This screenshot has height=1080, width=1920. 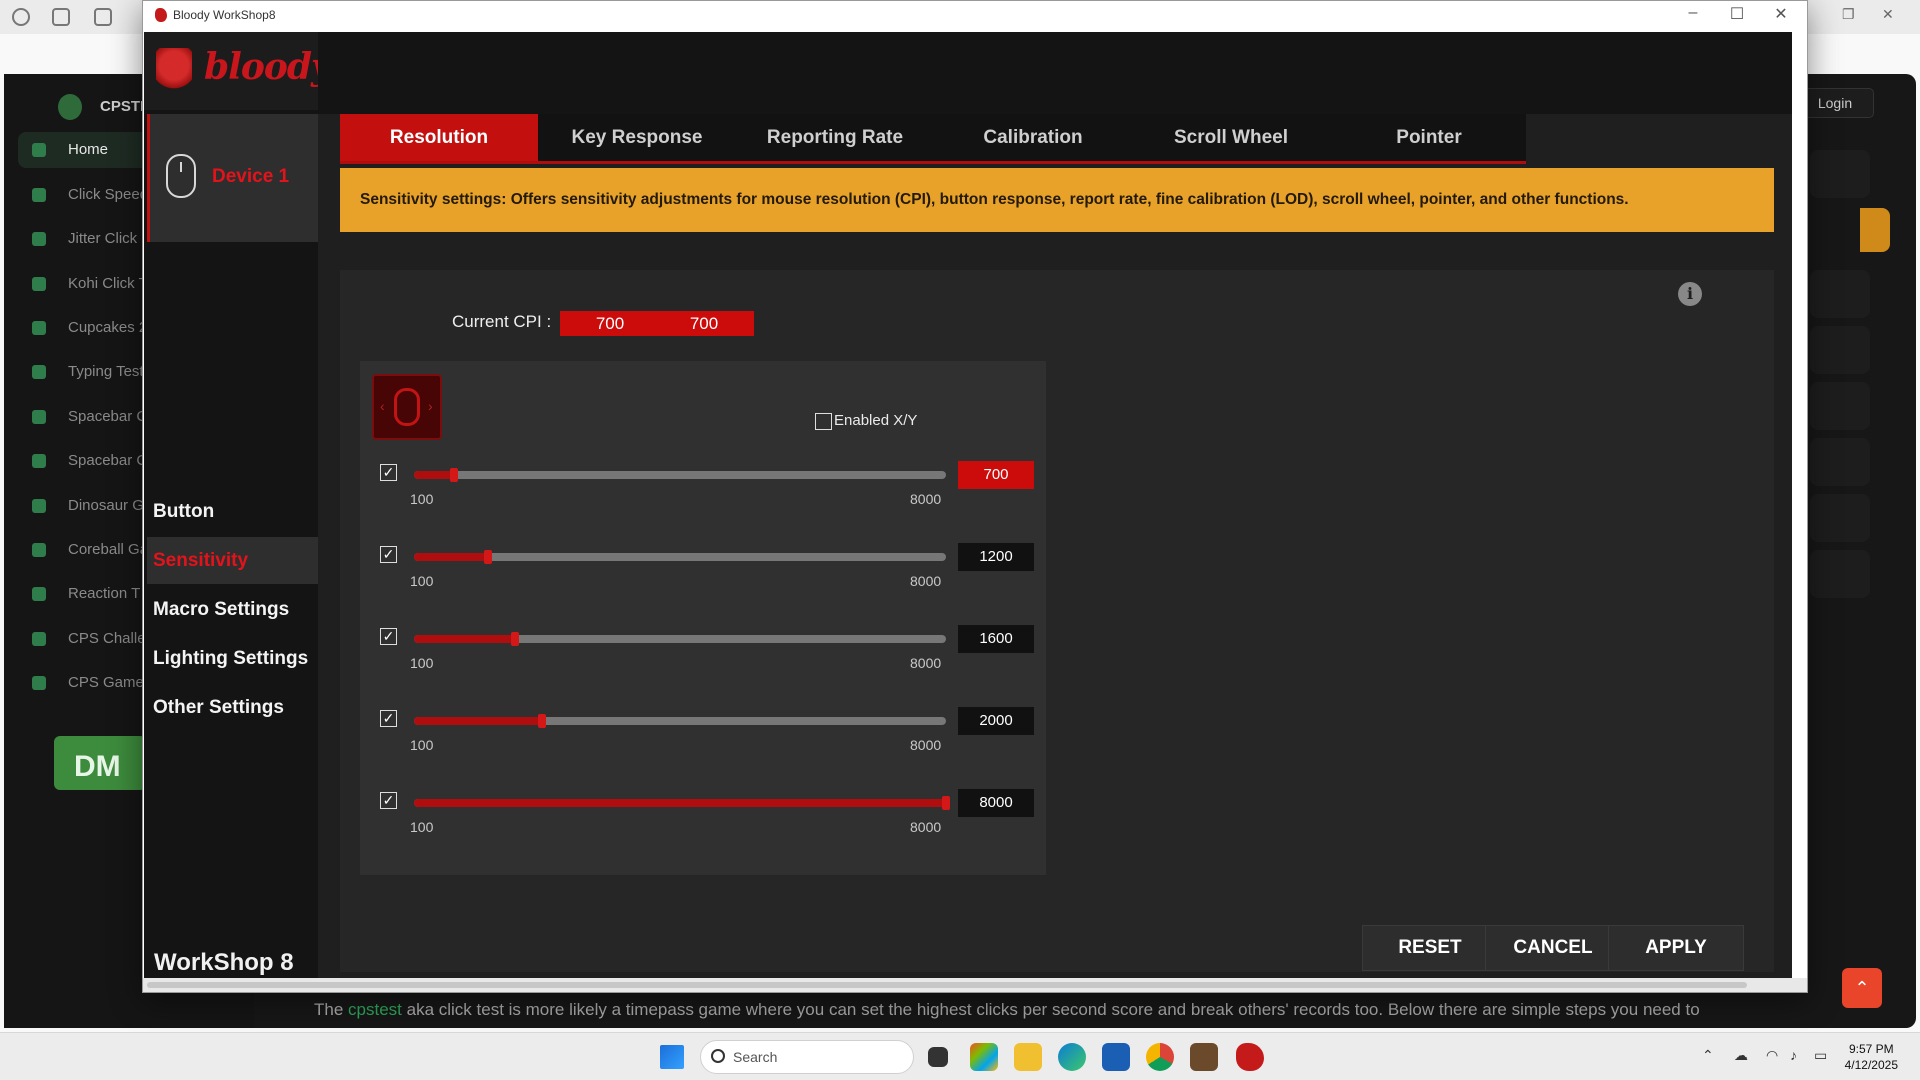 What do you see at coordinates (996, 639) in the screenshot?
I see `cpi-level-value: 1600` at bounding box center [996, 639].